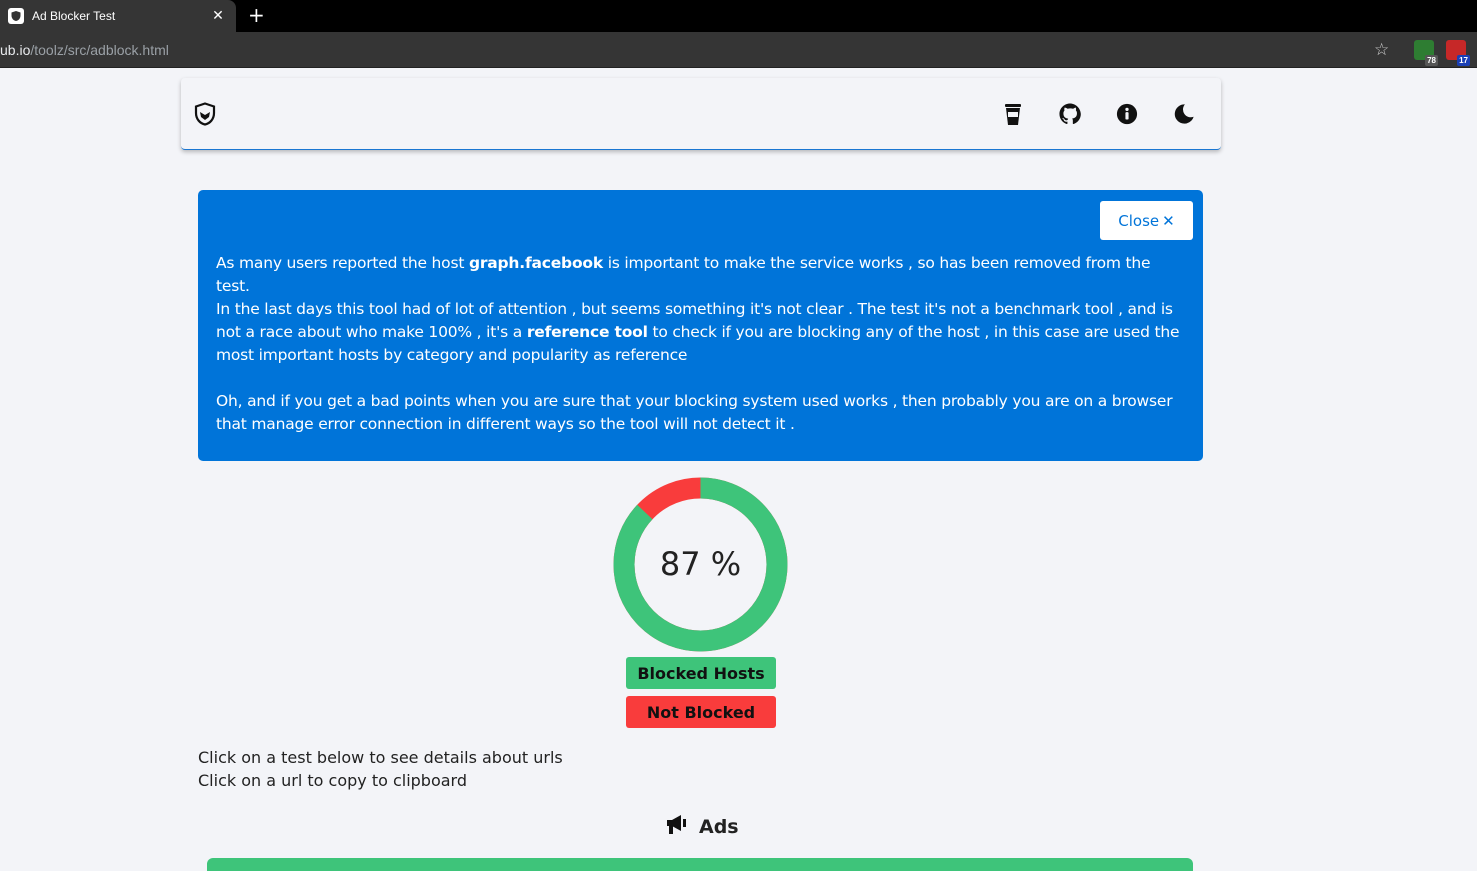 The height and width of the screenshot is (871, 1477). What do you see at coordinates (701, 114) in the screenshot?
I see `site-navbar` at bounding box center [701, 114].